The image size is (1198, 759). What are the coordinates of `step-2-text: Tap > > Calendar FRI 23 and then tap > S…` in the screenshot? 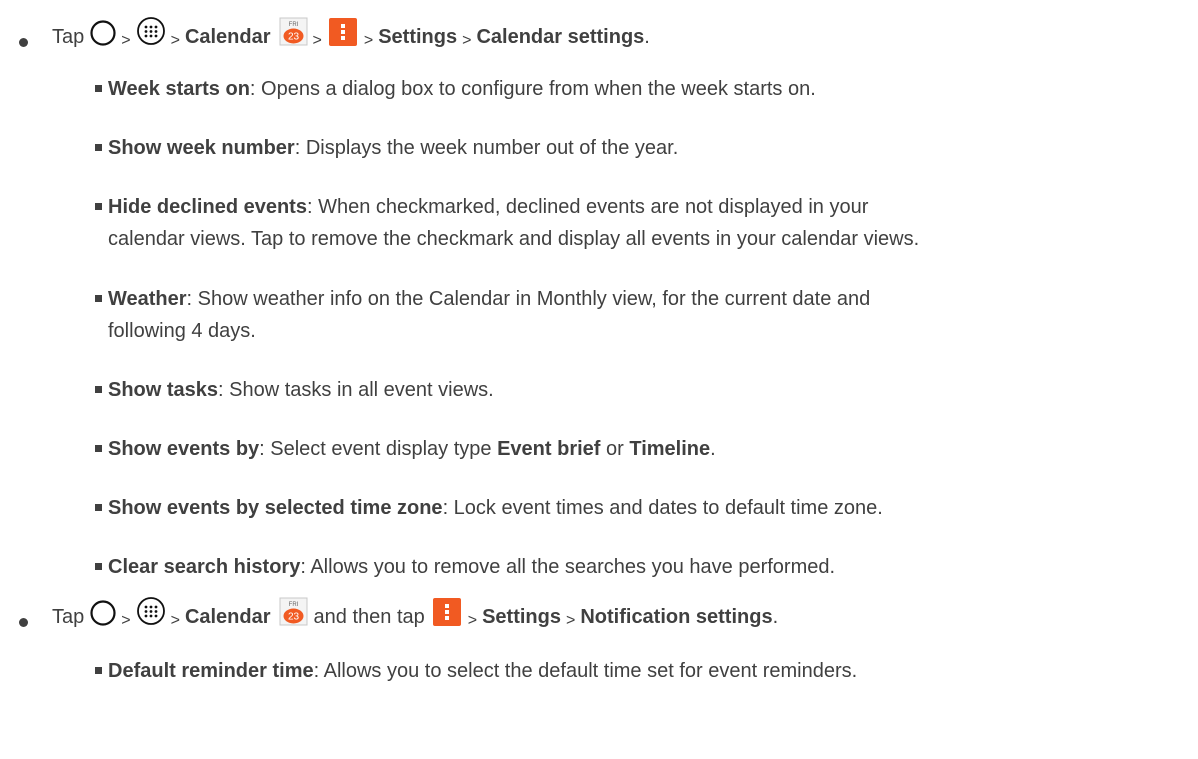 It's located at (415, 614).